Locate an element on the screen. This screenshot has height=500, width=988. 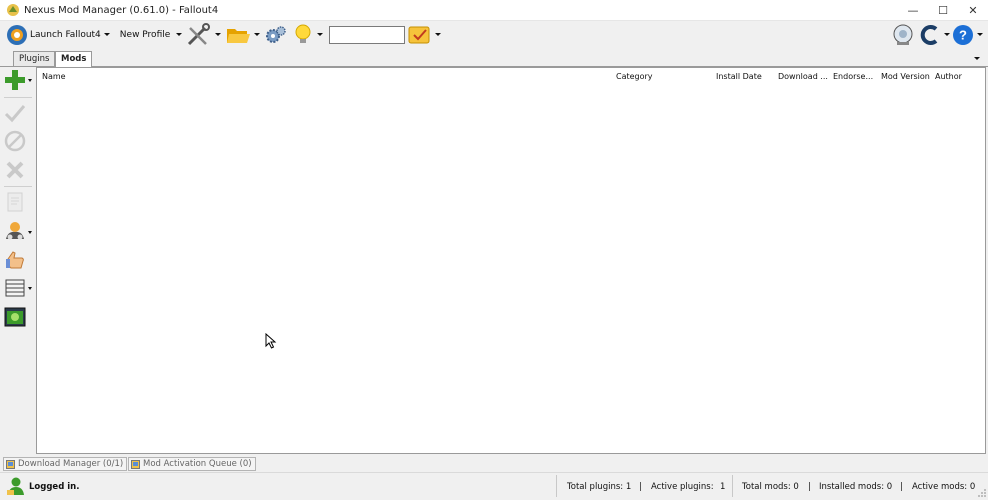
column-header-install-date: Install Date is located at coordinates (739, 76).